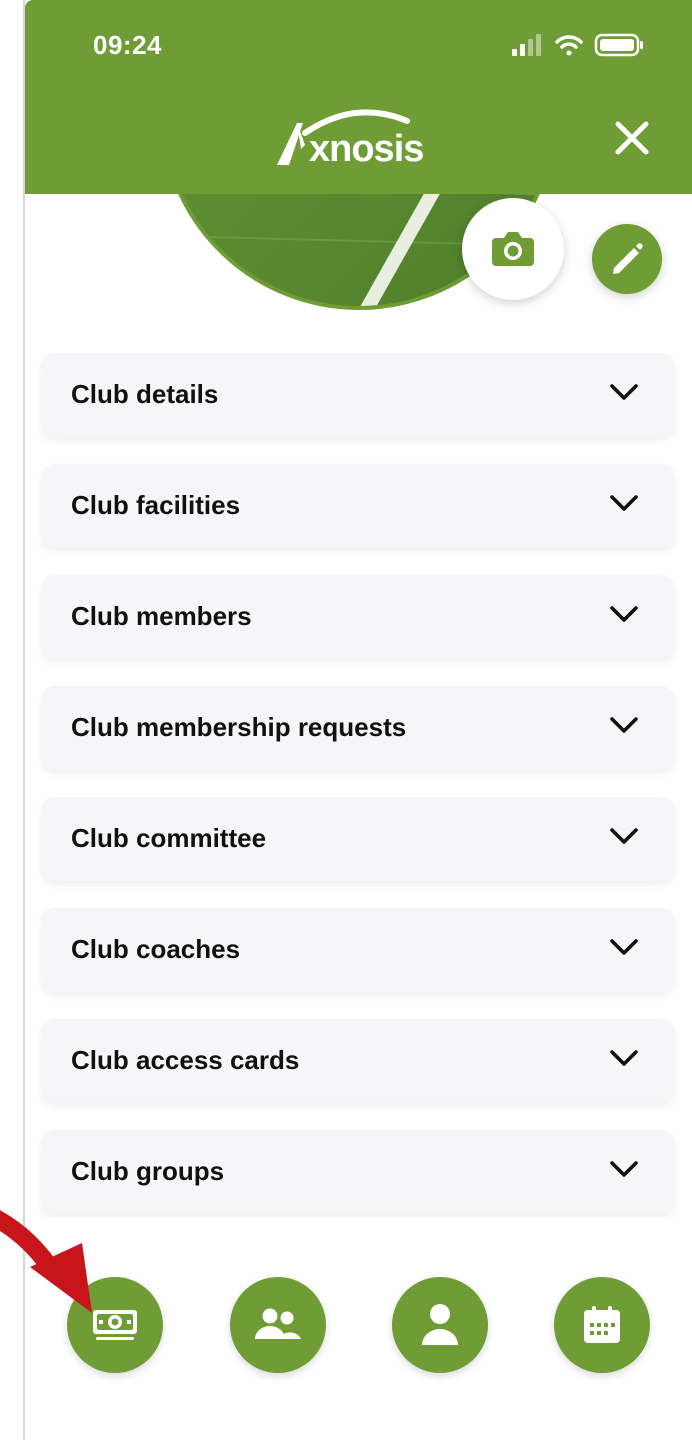 This screenshot has width=692, height=1440. Describe the element at coordinates (526, 45) in the screenshot. I see `signal-icon` at that location.